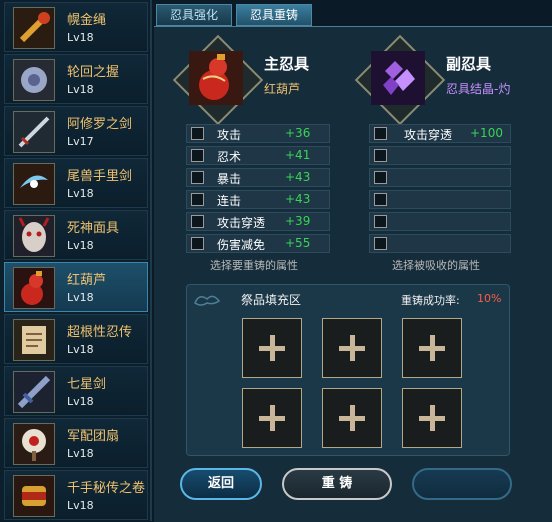 The height and width of the screenshot is (522, 552). Describe the element at coordinates (398, 78) in the screenshot. I see `purple-crystal-icon` at that location.